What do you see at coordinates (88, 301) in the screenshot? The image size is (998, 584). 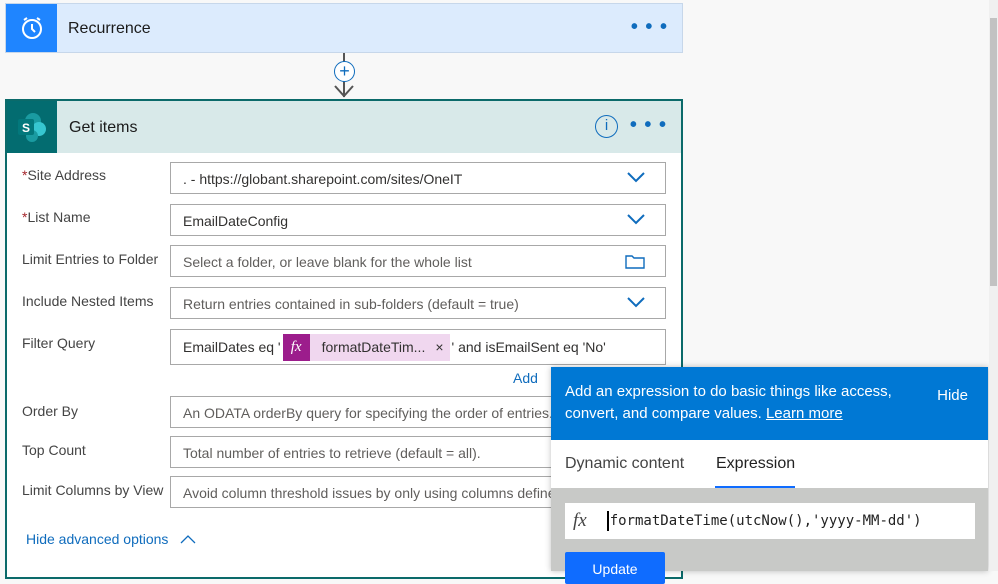 I see `include-nested-label: Include Nested Items` at bounding box center [88, 301].